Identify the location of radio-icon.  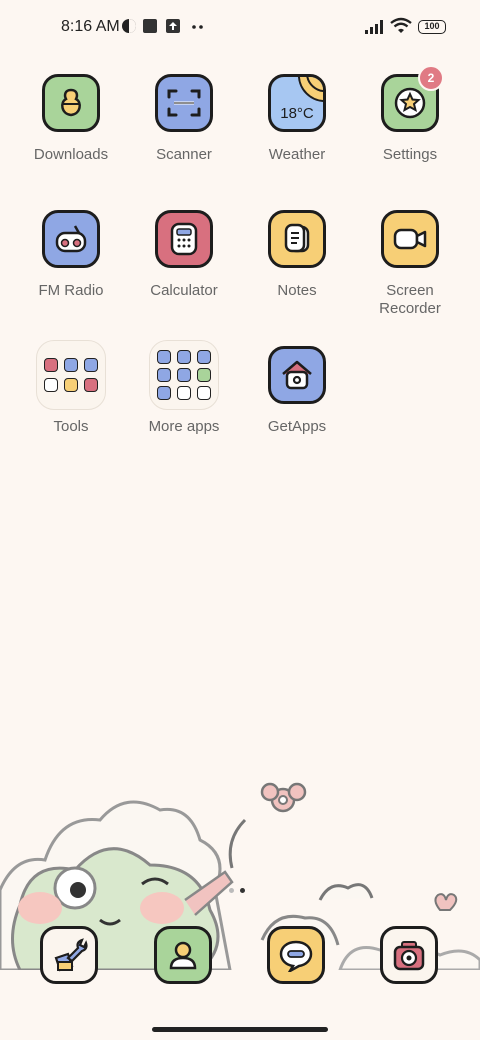
(71, 239).